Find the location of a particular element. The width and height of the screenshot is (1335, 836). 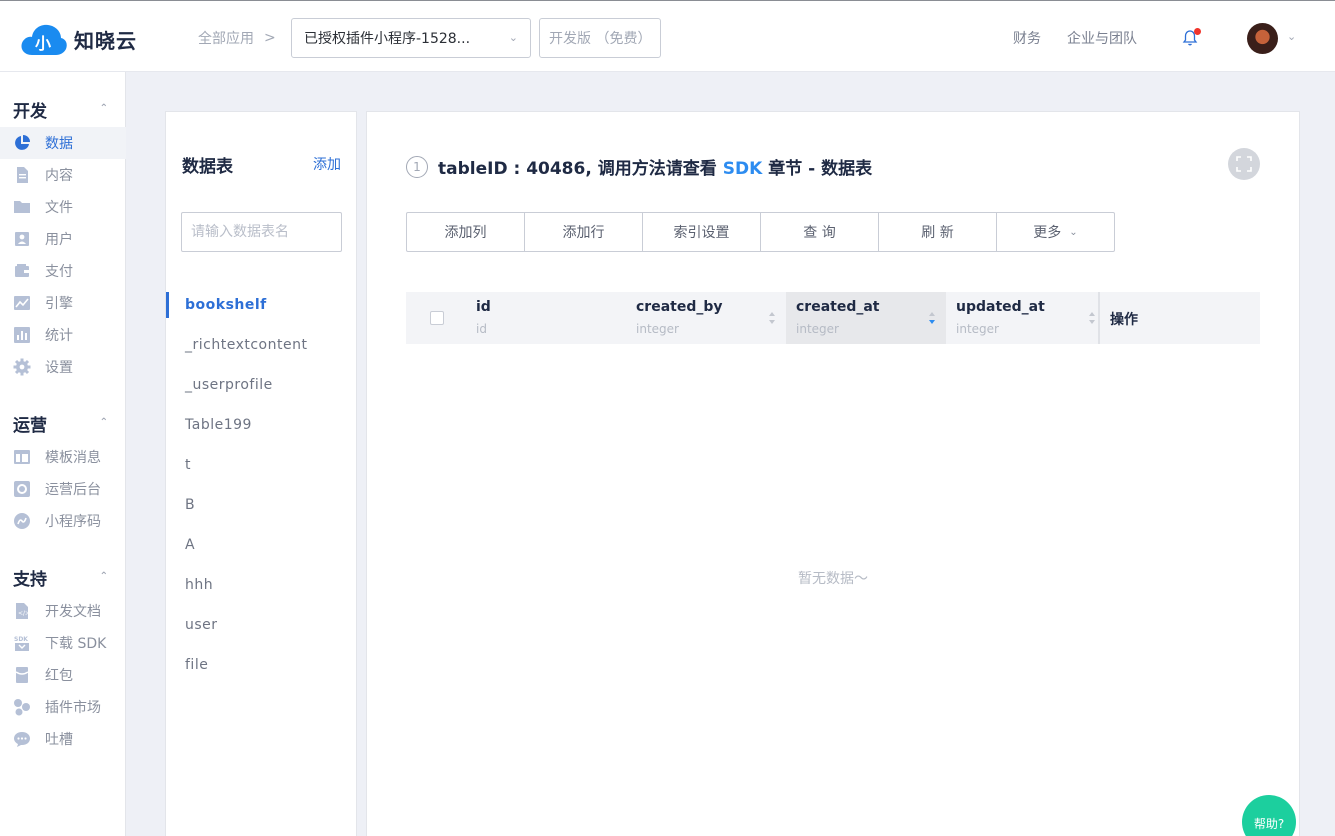

table-list-item: A is located at coordinates (261, 545).